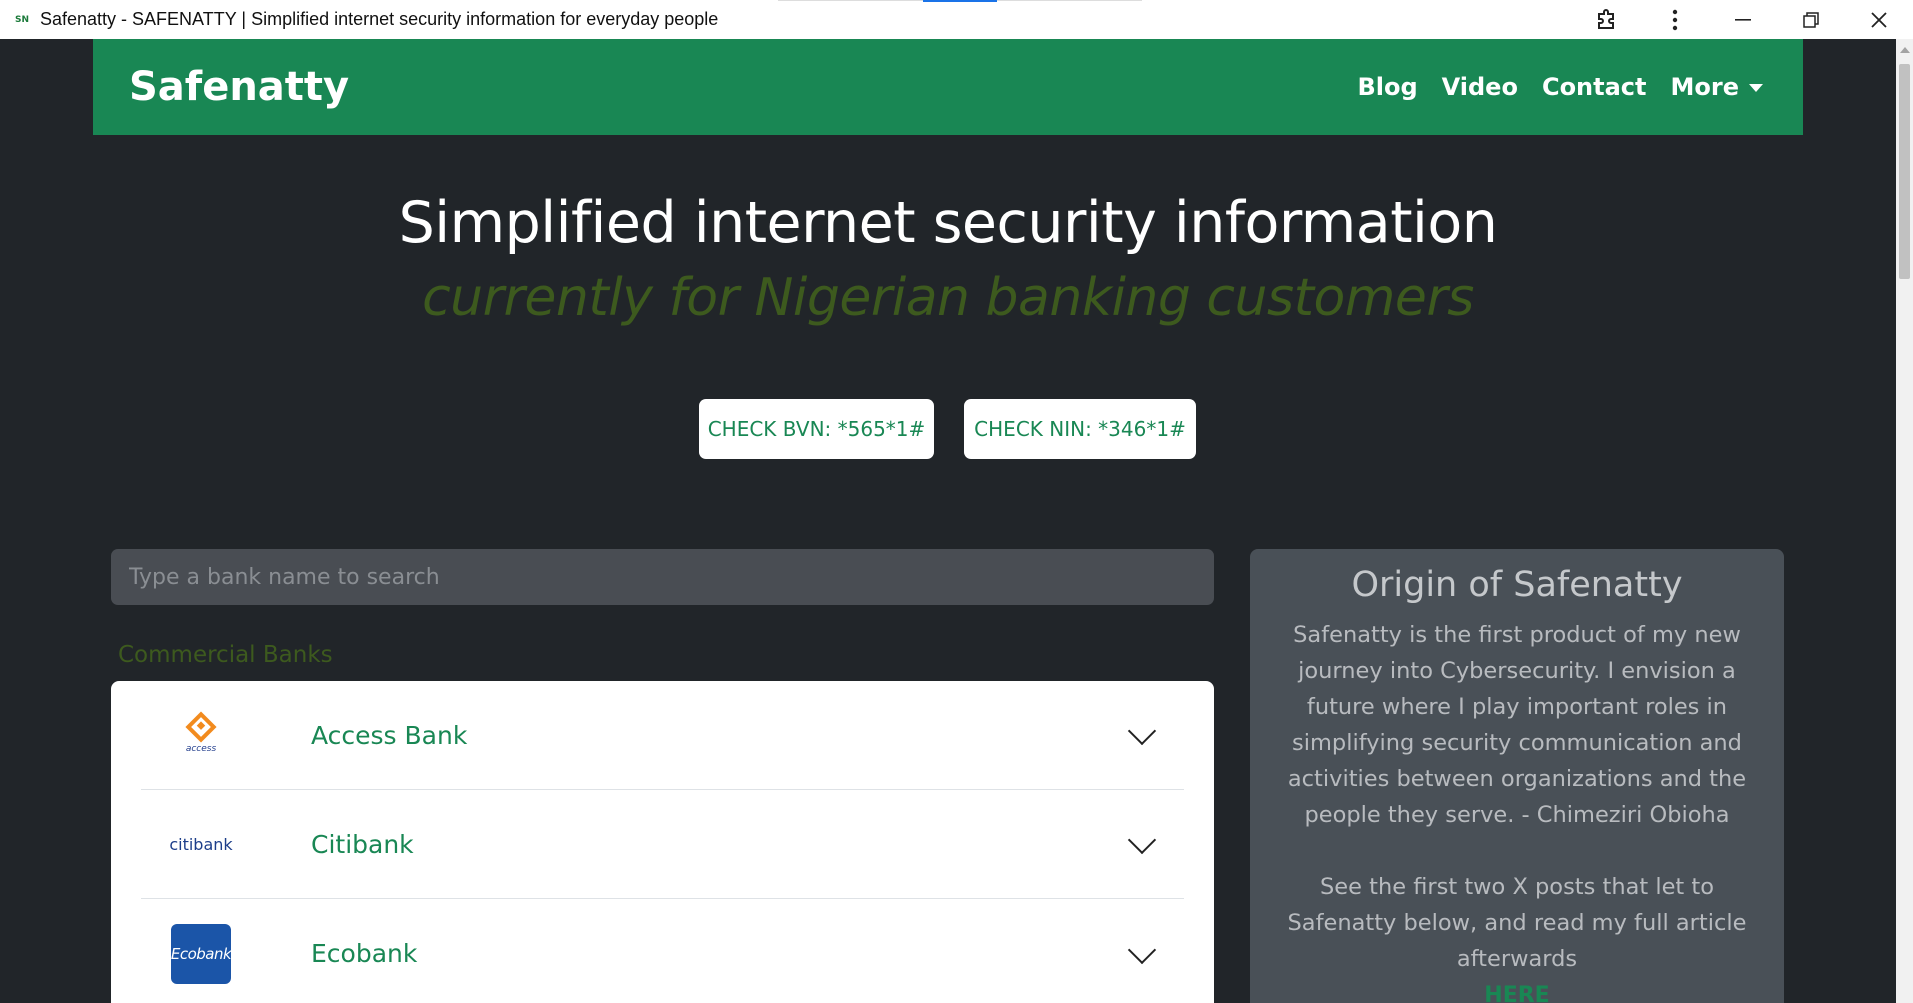 The width and height of the screenshot is (1913, 1003). Describe the element at coordinates (1675, 19) in the screenshot. I see `kebab-menu-icon` at that location.